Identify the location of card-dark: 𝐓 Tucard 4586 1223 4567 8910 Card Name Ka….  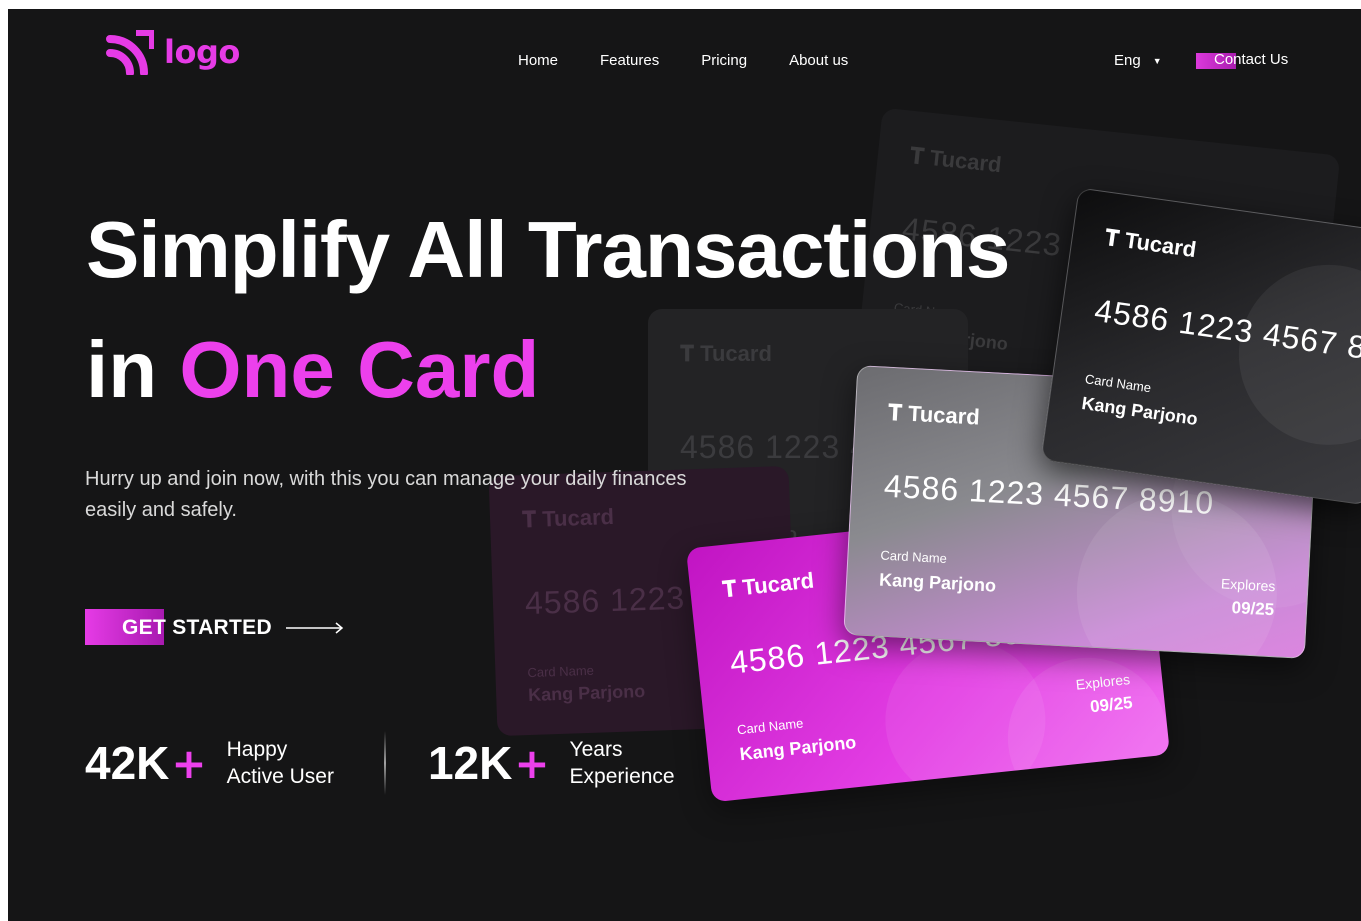
(1200, 346).